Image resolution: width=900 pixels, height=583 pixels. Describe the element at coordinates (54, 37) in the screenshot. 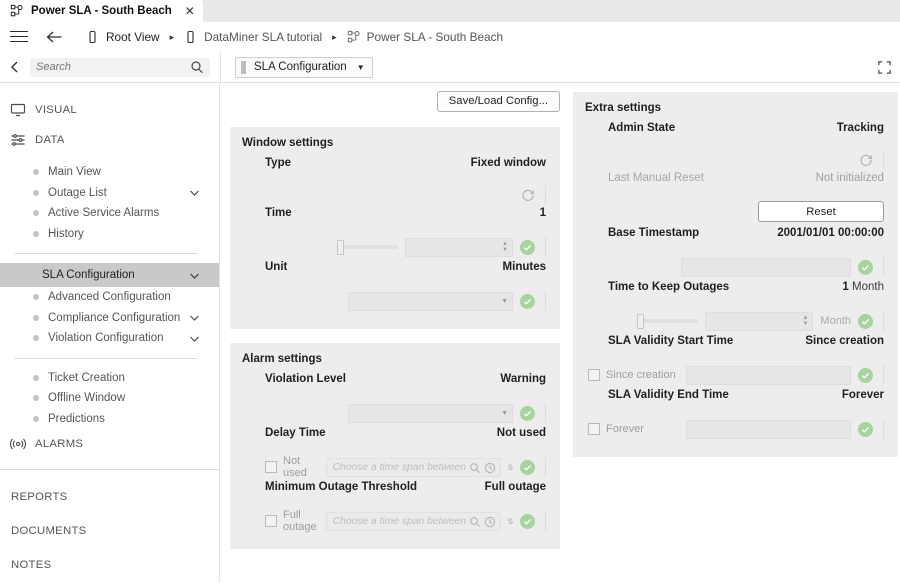

I see `back-arrow-icon` at that location.